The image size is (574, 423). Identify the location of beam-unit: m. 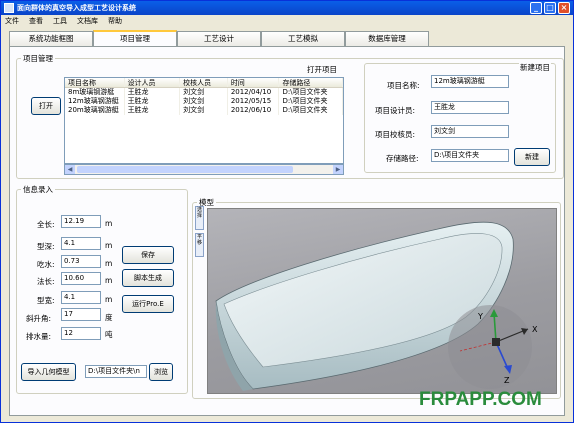
(109, 299).